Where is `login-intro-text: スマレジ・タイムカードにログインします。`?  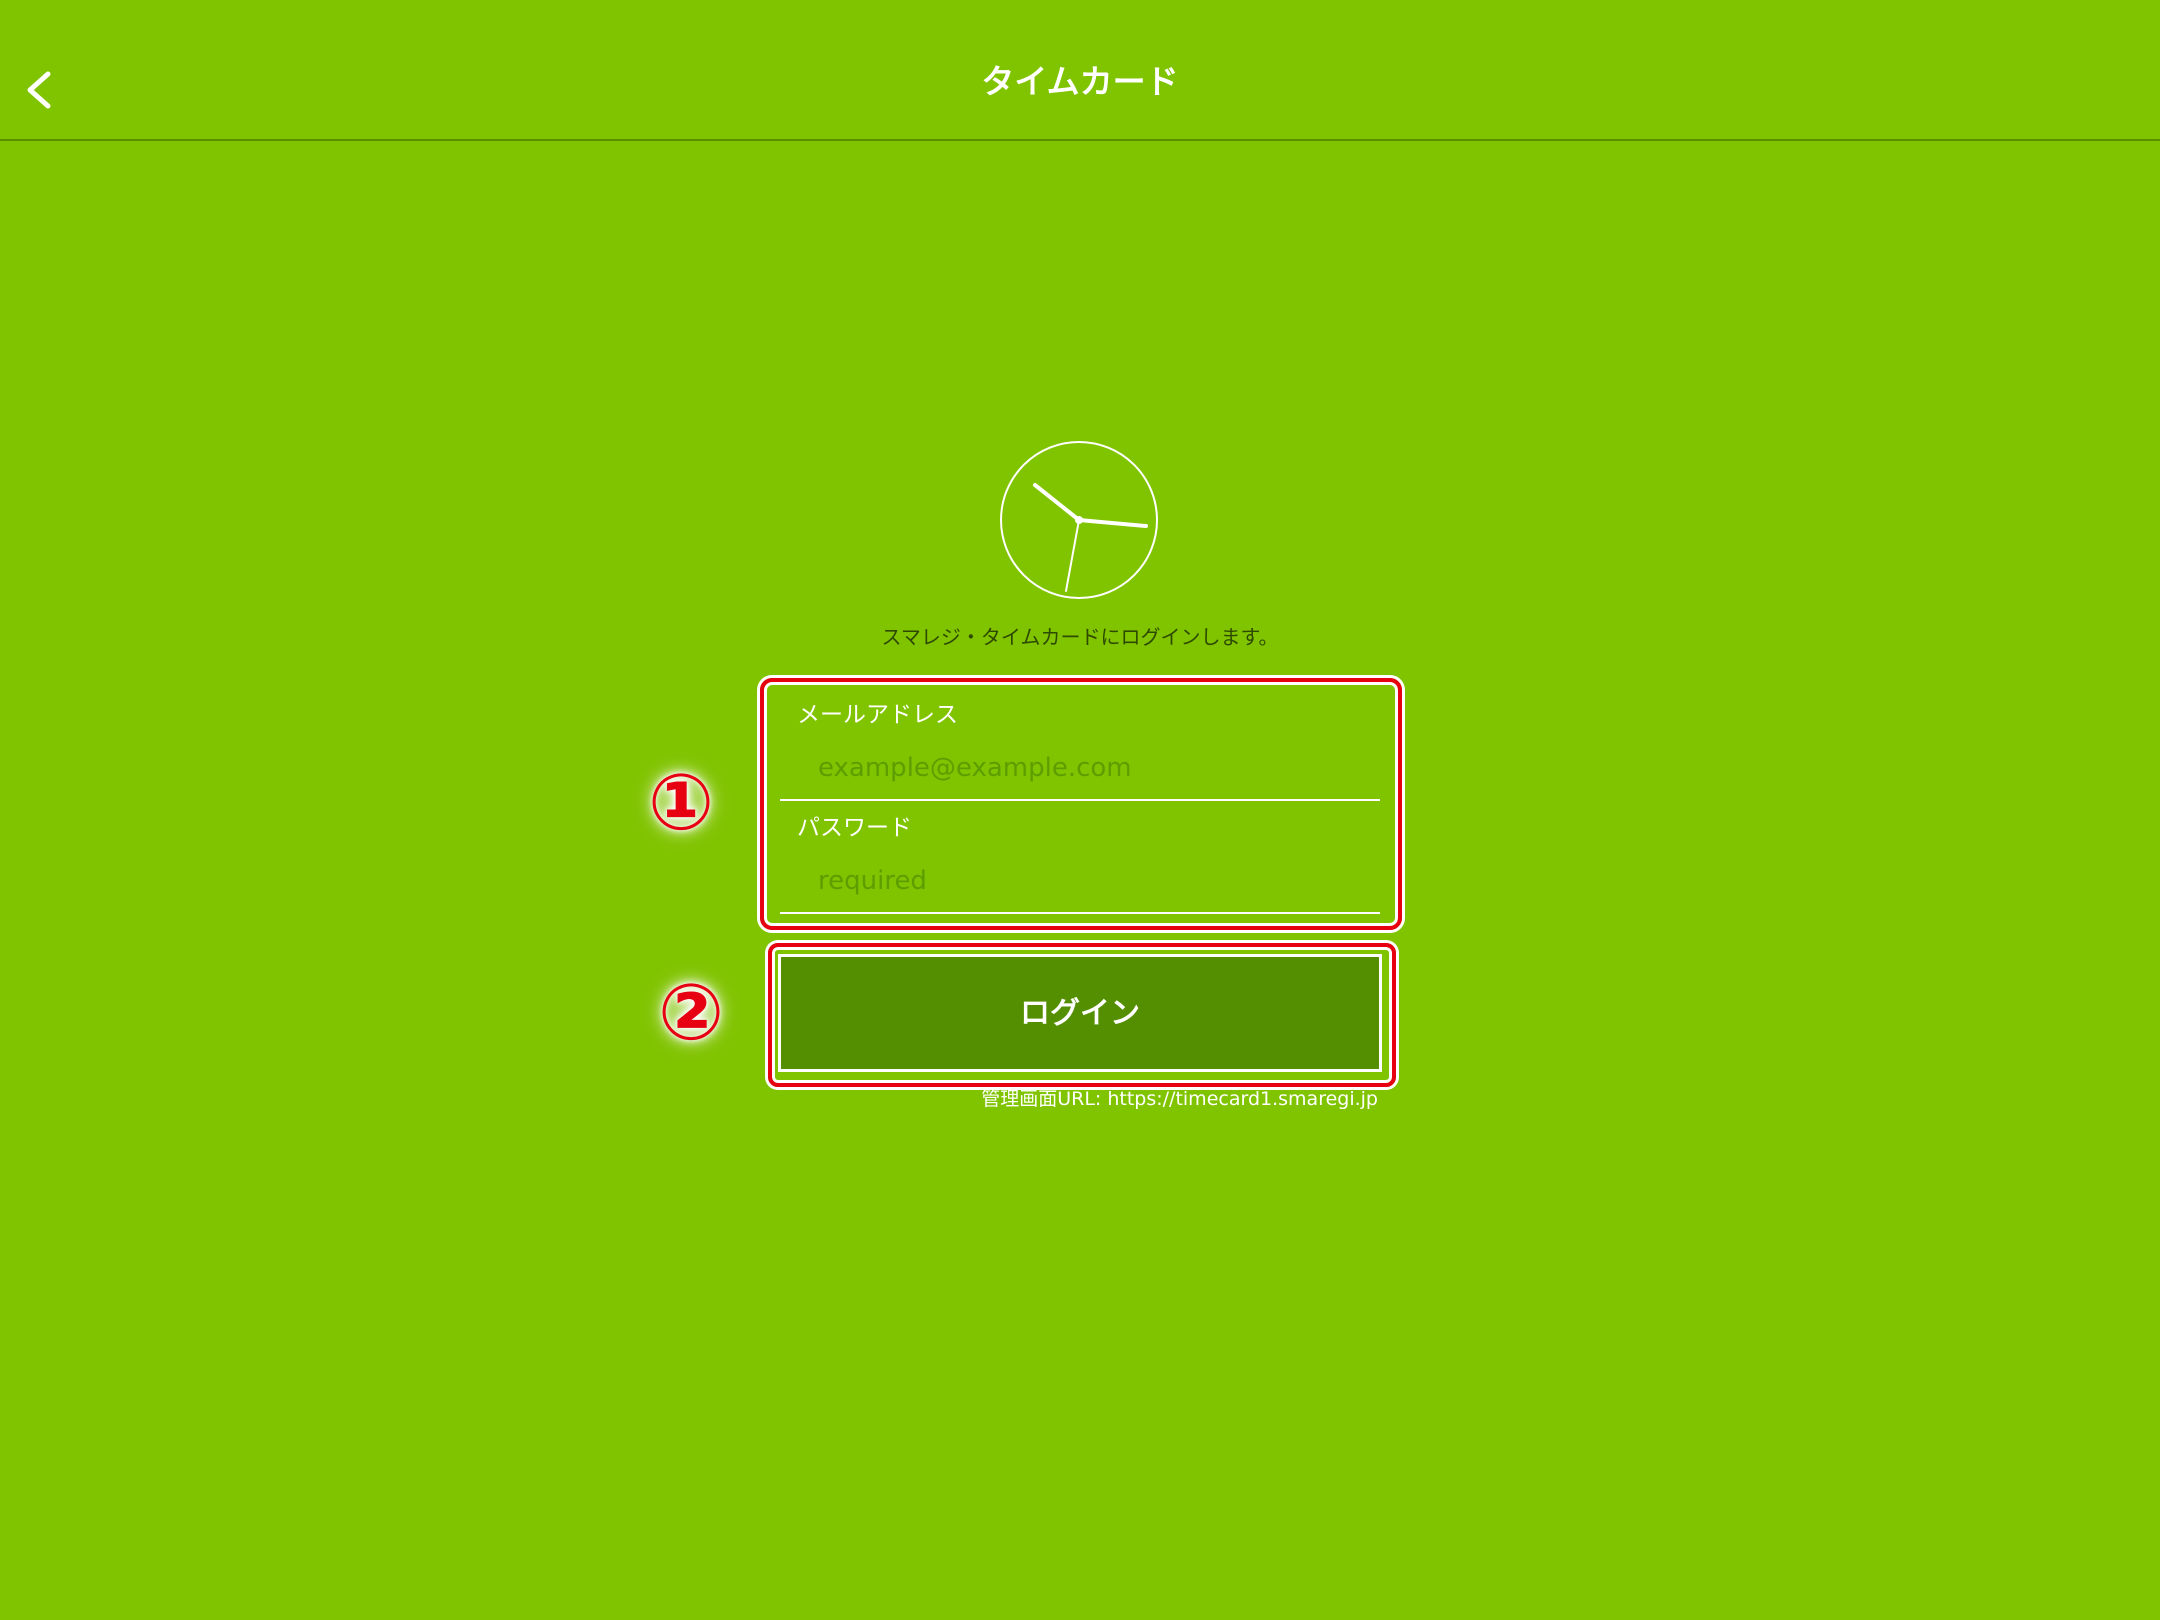 login-intro-text: スマレジ・タイムカードにログインします。 is located at coordinates (1080, 637).